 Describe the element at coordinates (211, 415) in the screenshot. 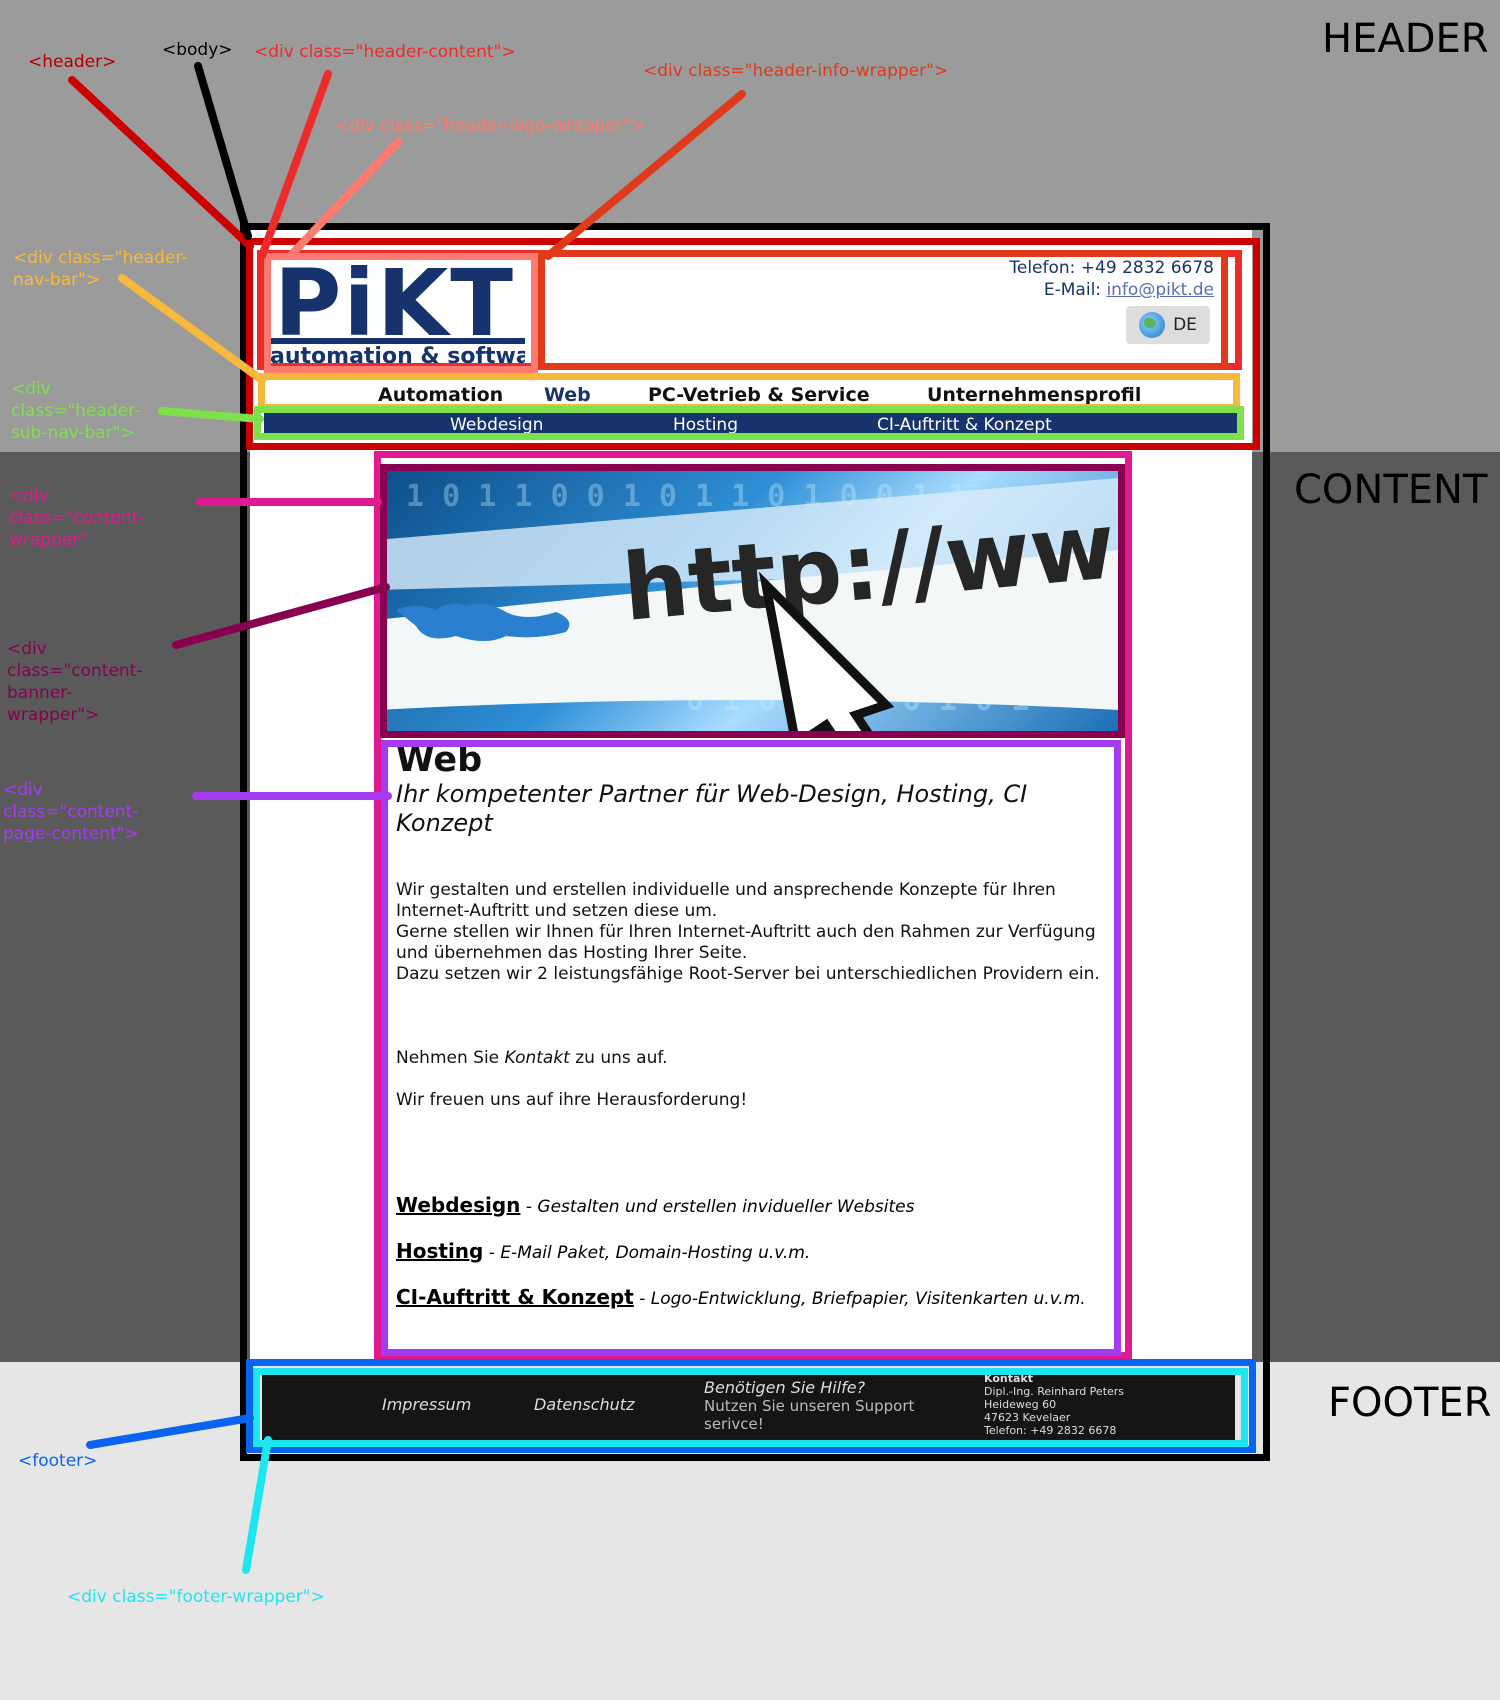

I see `leader-line-header-sub-nav-bar` at that location.